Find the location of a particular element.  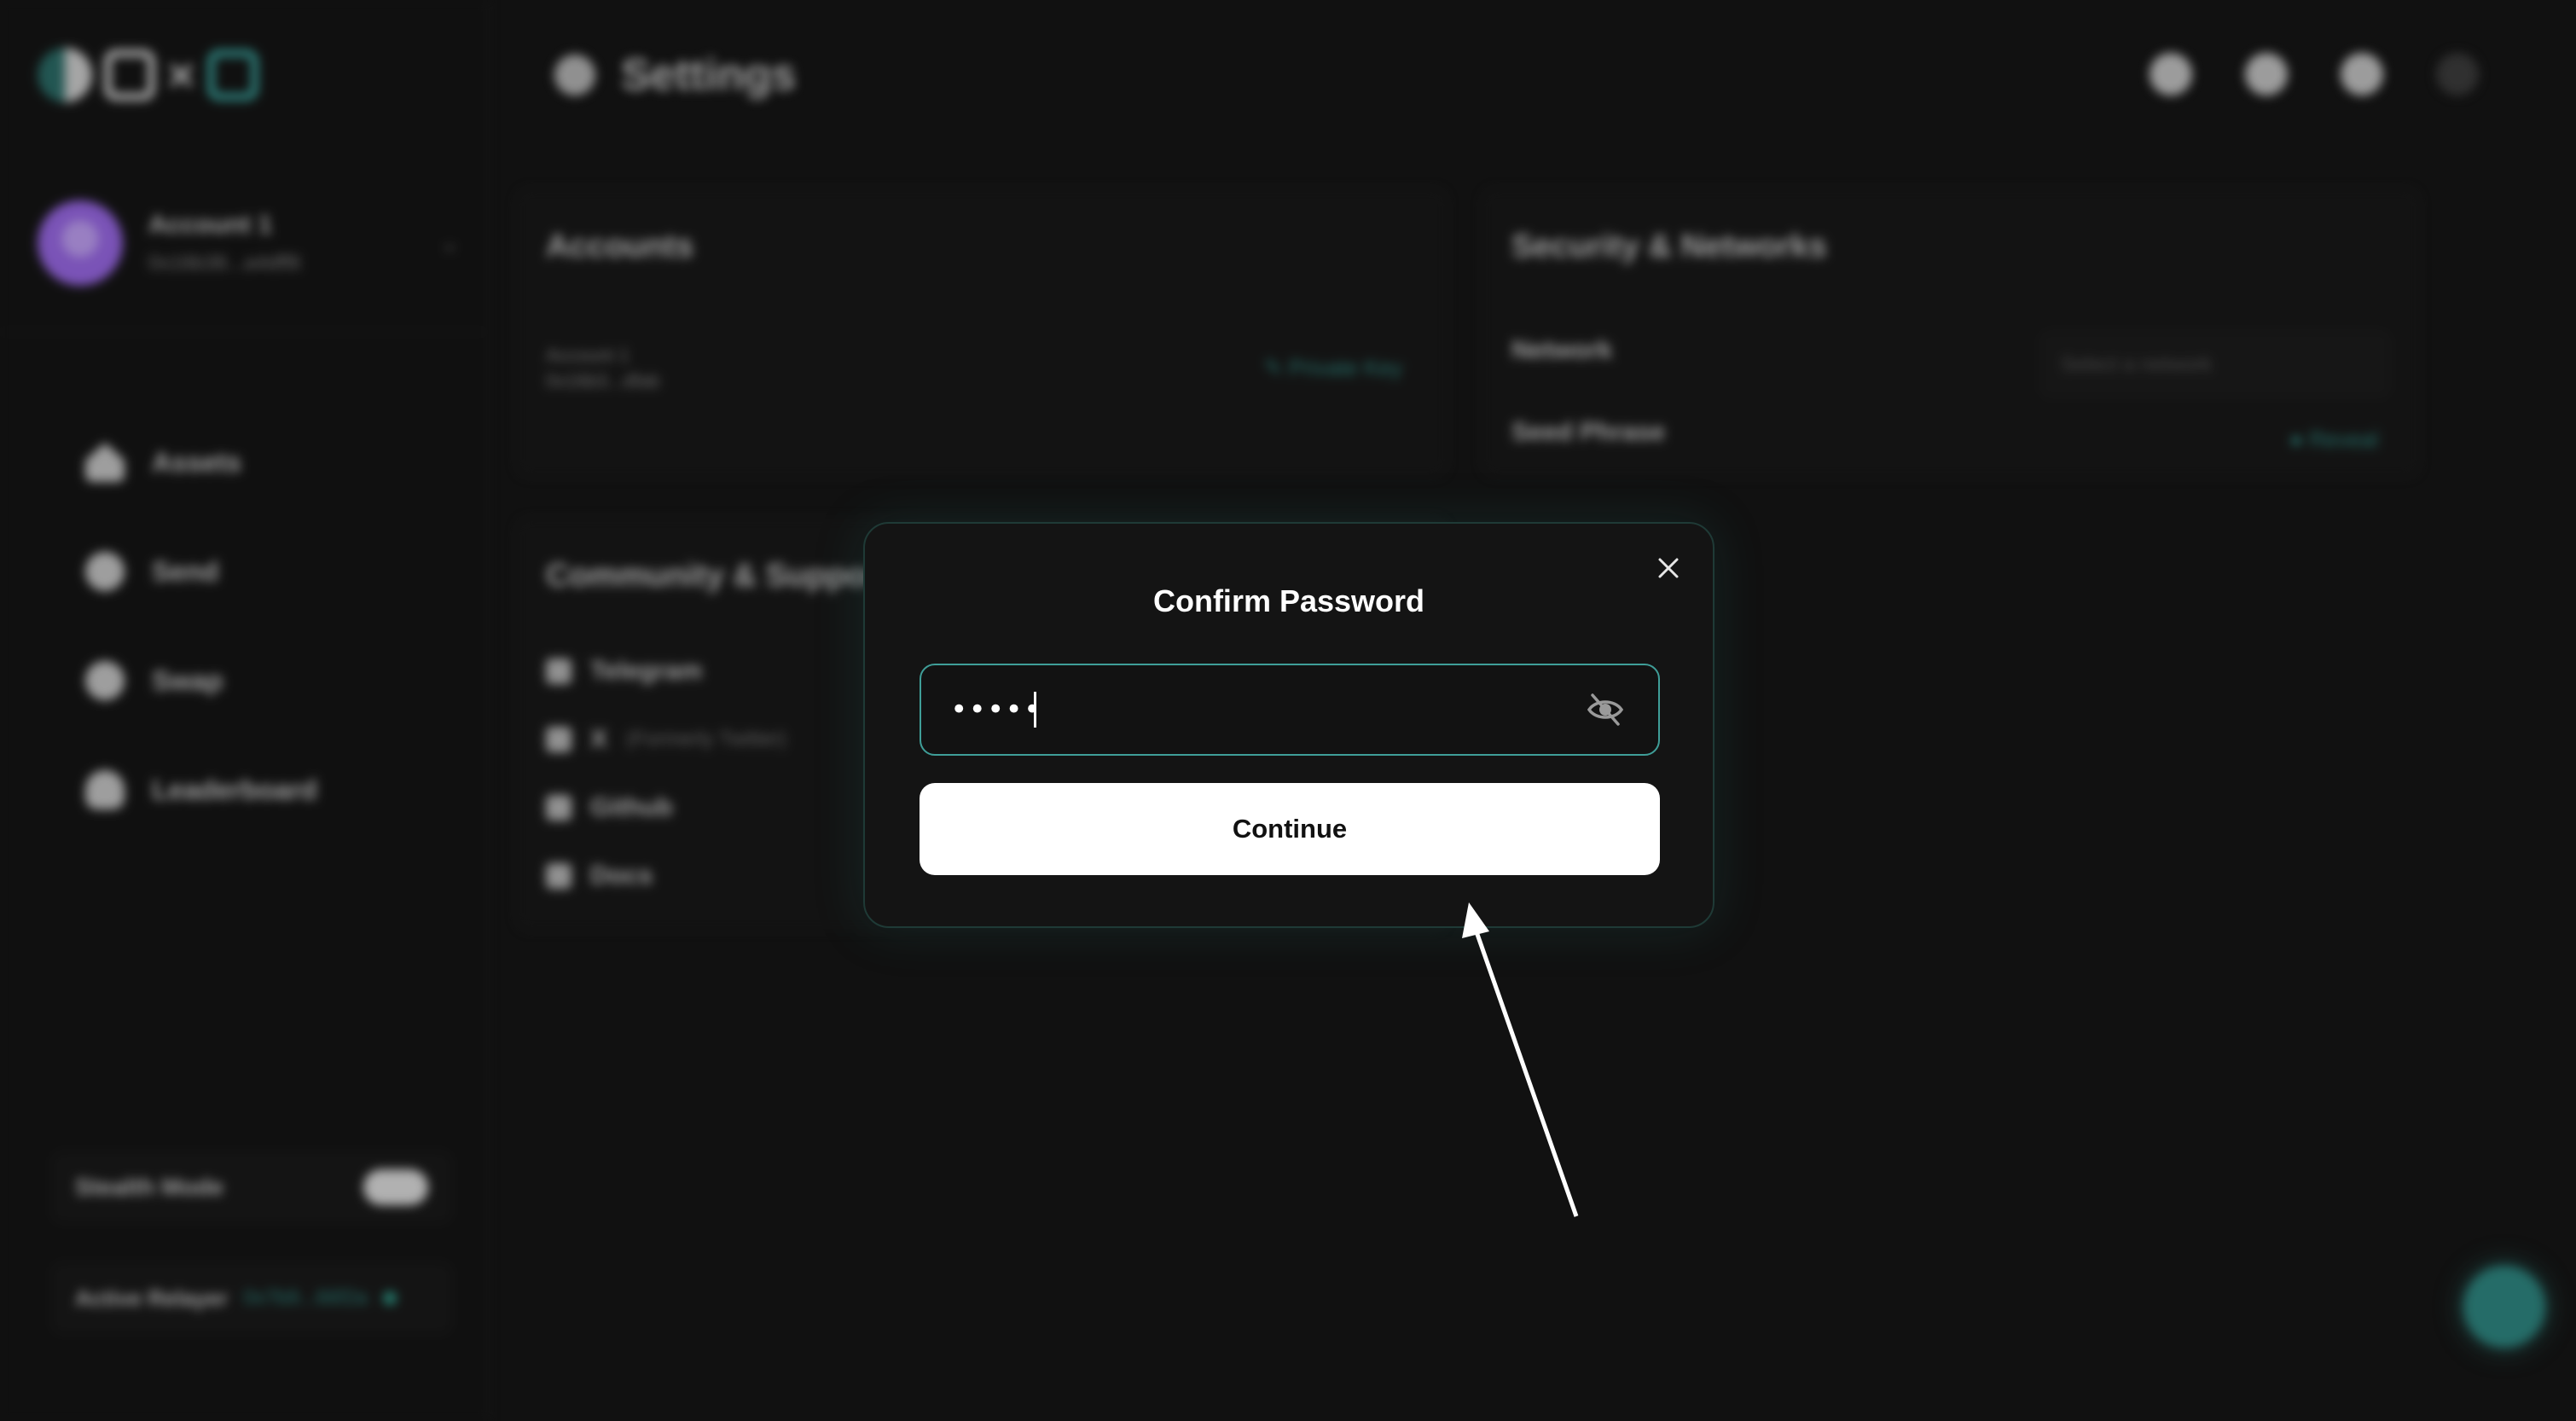

continue-button: Continue is located at coordinates (1290, 829).